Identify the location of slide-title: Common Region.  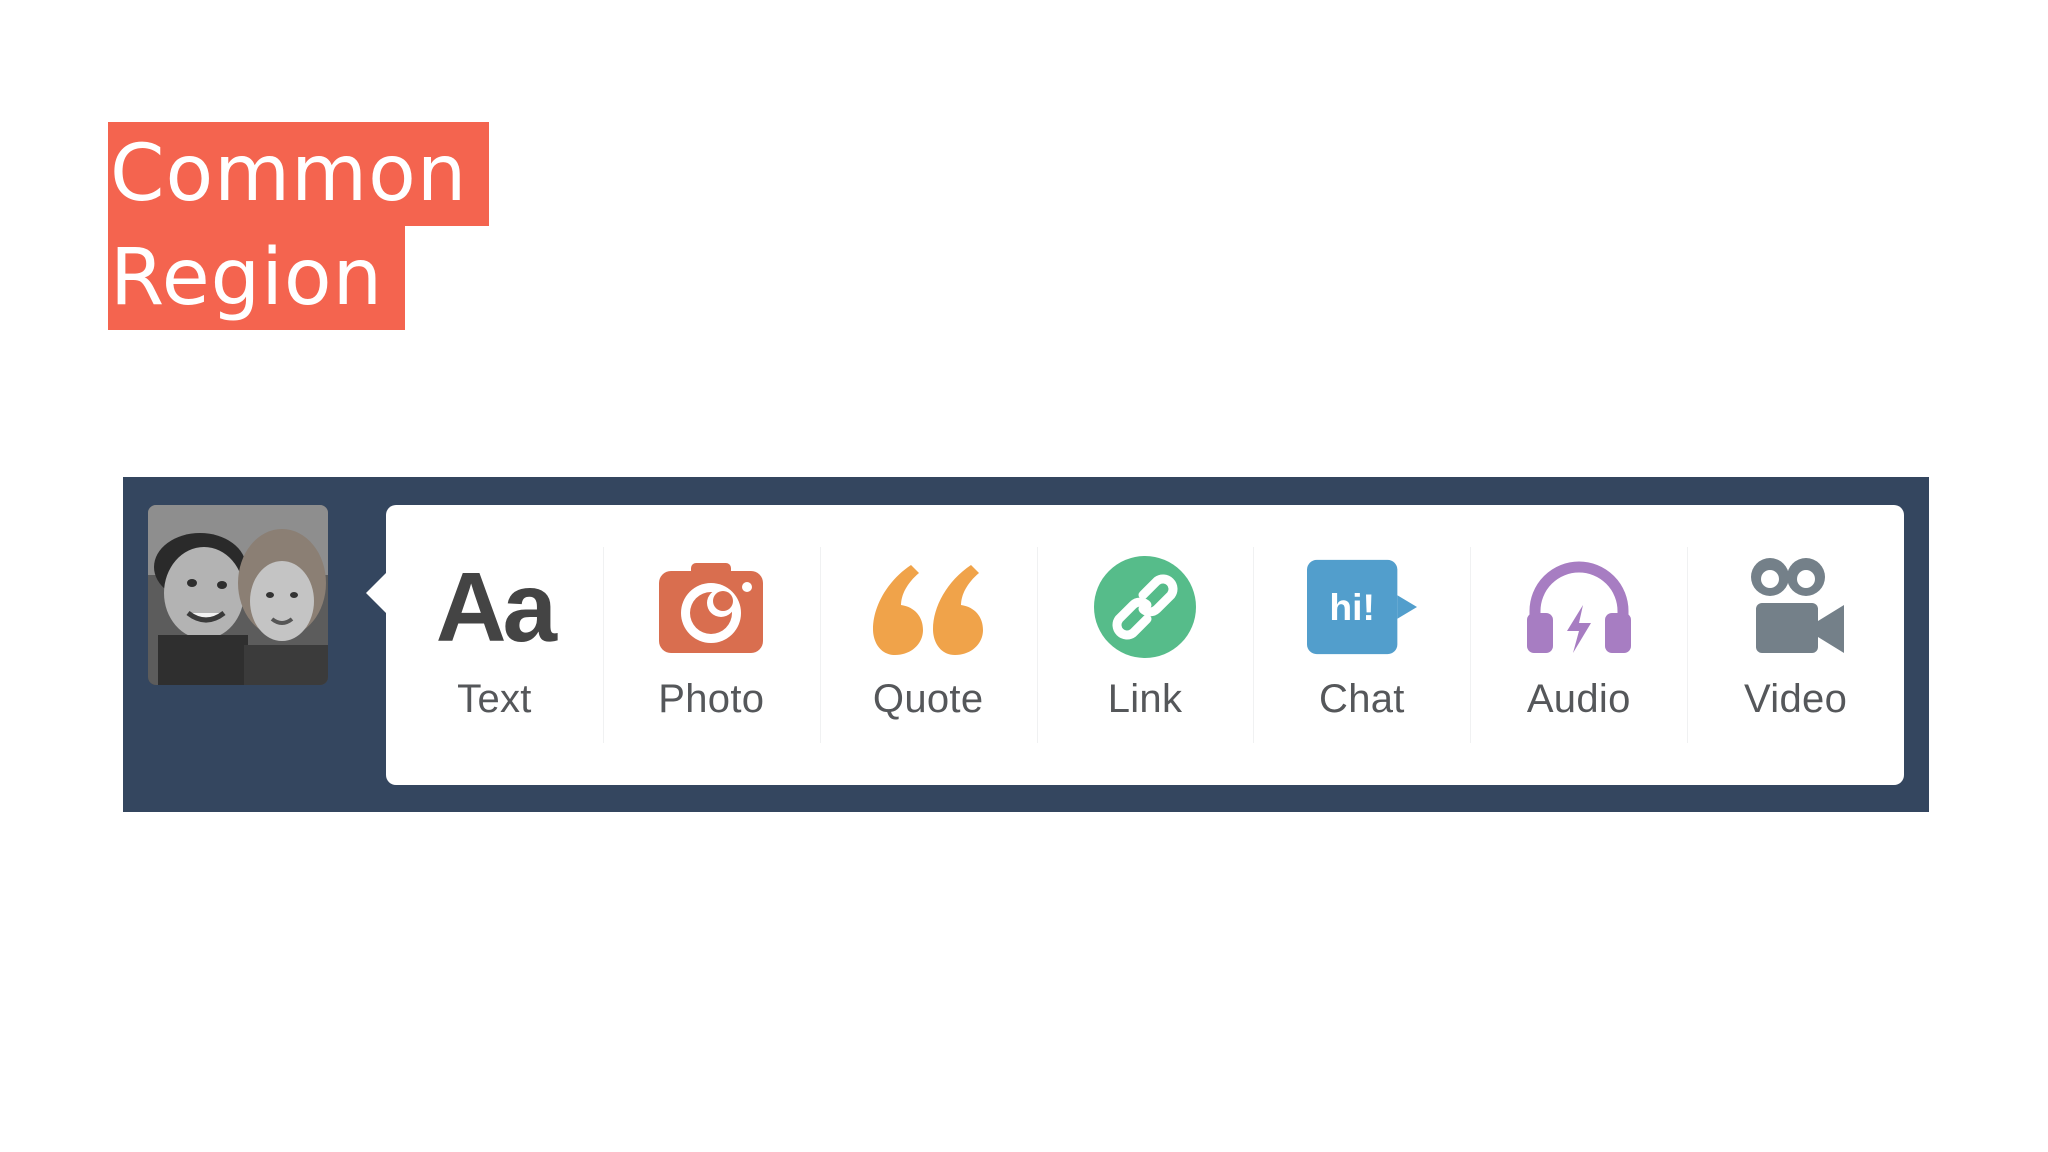
(299, 226).